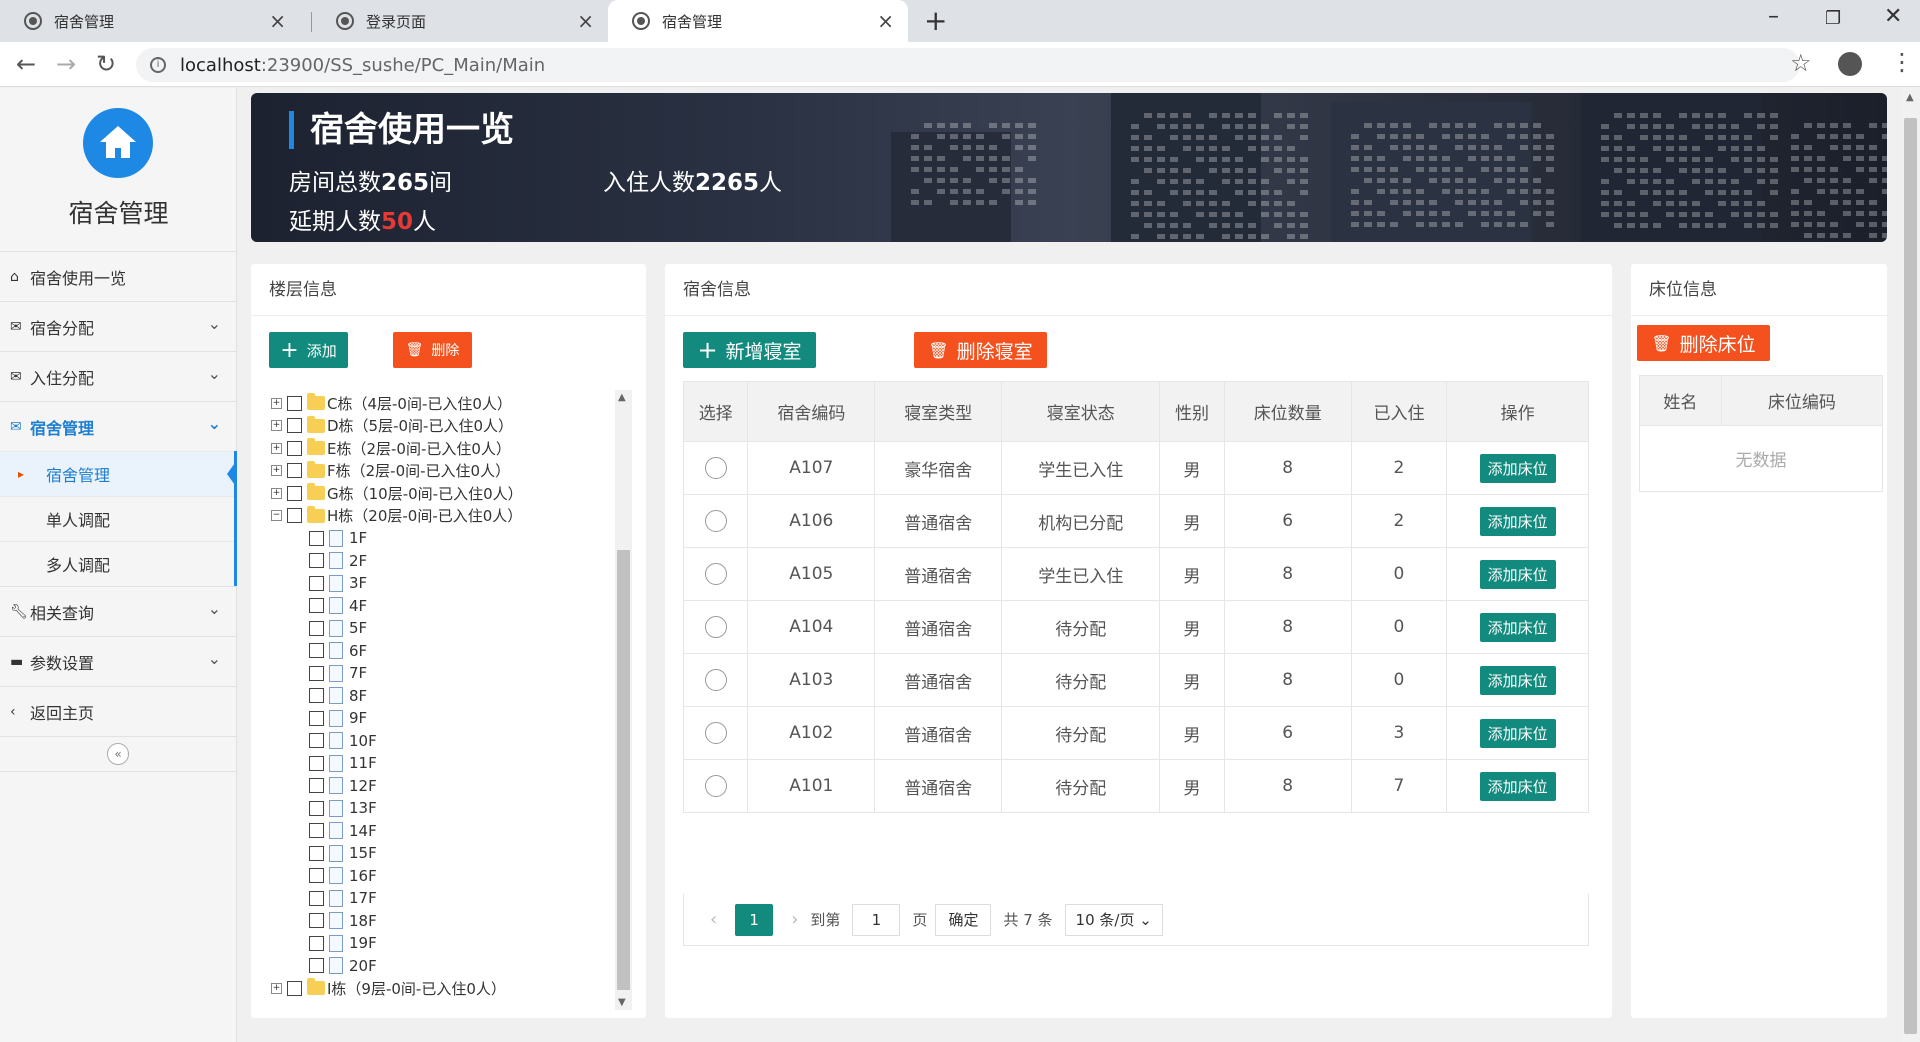 Image resolution: width=1920 pixels, height=1042 pixels. Describe the element at coordinates (1135, 468) in the screenshot. I see `table-row: A107 豪华宿舍 学生已入住男 8 2 添加床位` at that location.